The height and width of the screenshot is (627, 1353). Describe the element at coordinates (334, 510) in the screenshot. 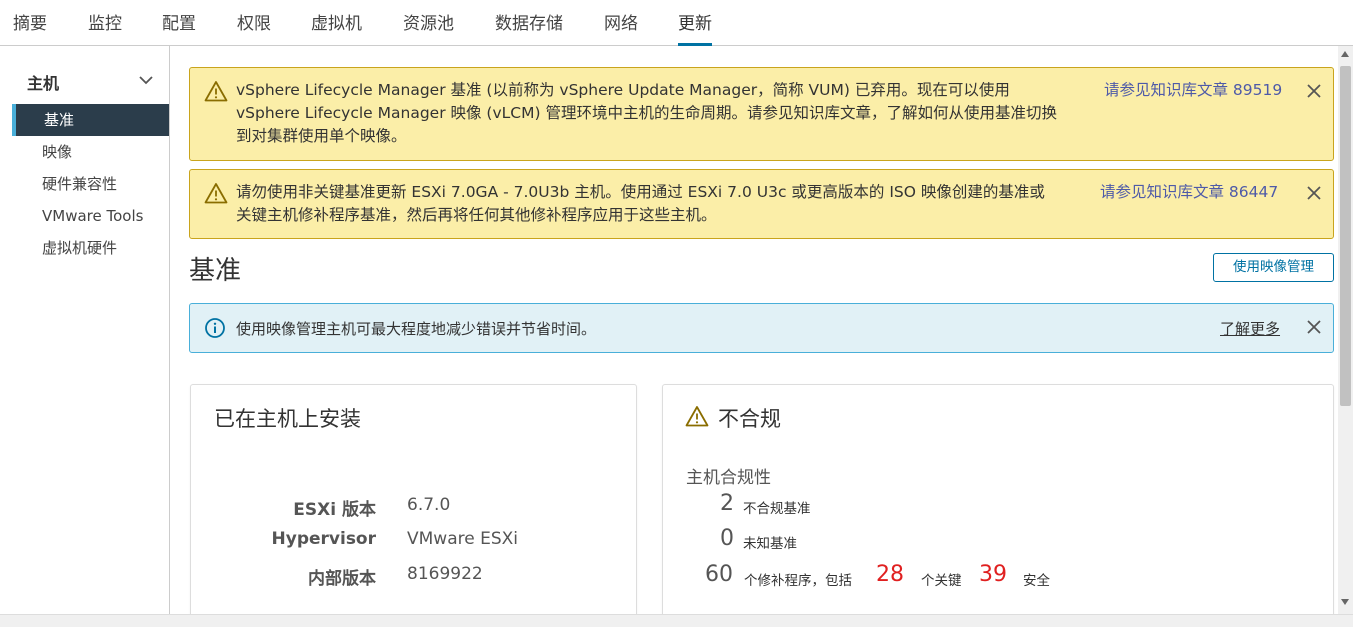

I see `esxi-version-label: ESXi 版本` at that location.